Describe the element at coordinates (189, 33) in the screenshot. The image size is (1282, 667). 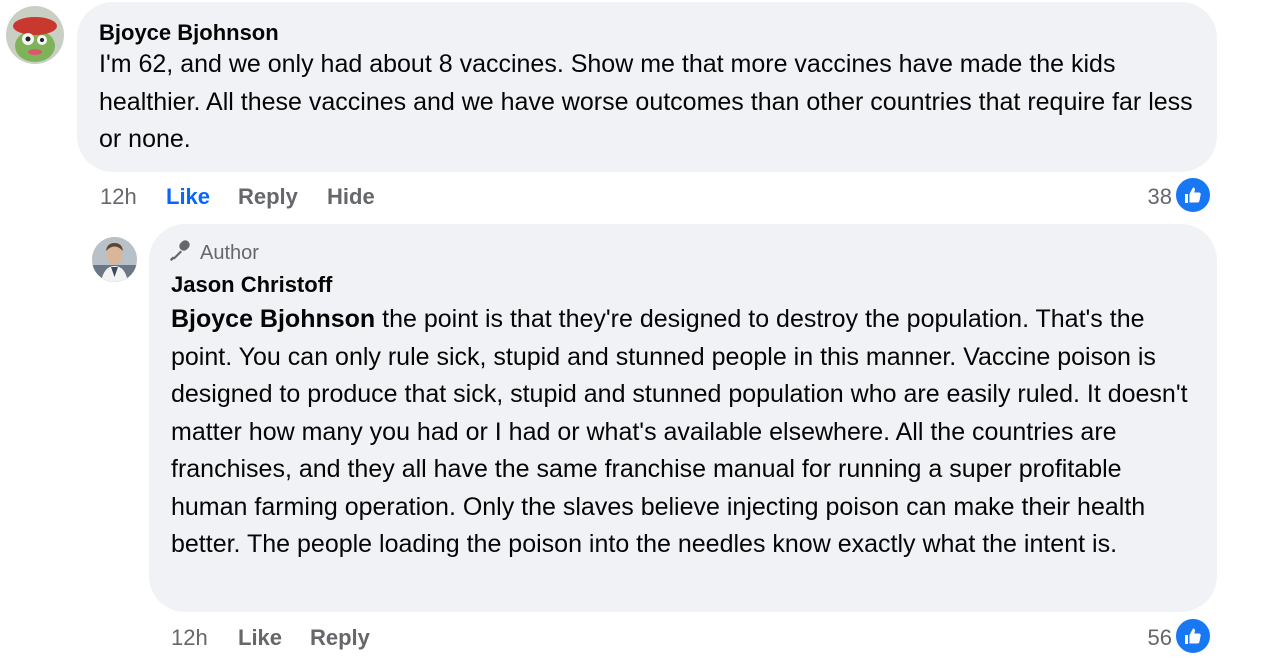
I see `comment-author-name: Bjoyce Bjohnson` at that location.